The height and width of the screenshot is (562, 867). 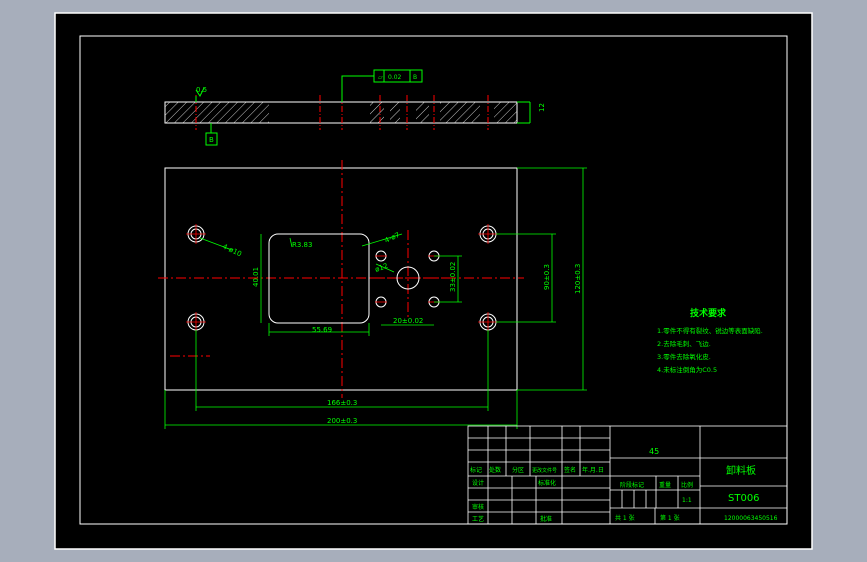 I want to click on dim-corner-r: R3.83, so click(x=302, y=245).